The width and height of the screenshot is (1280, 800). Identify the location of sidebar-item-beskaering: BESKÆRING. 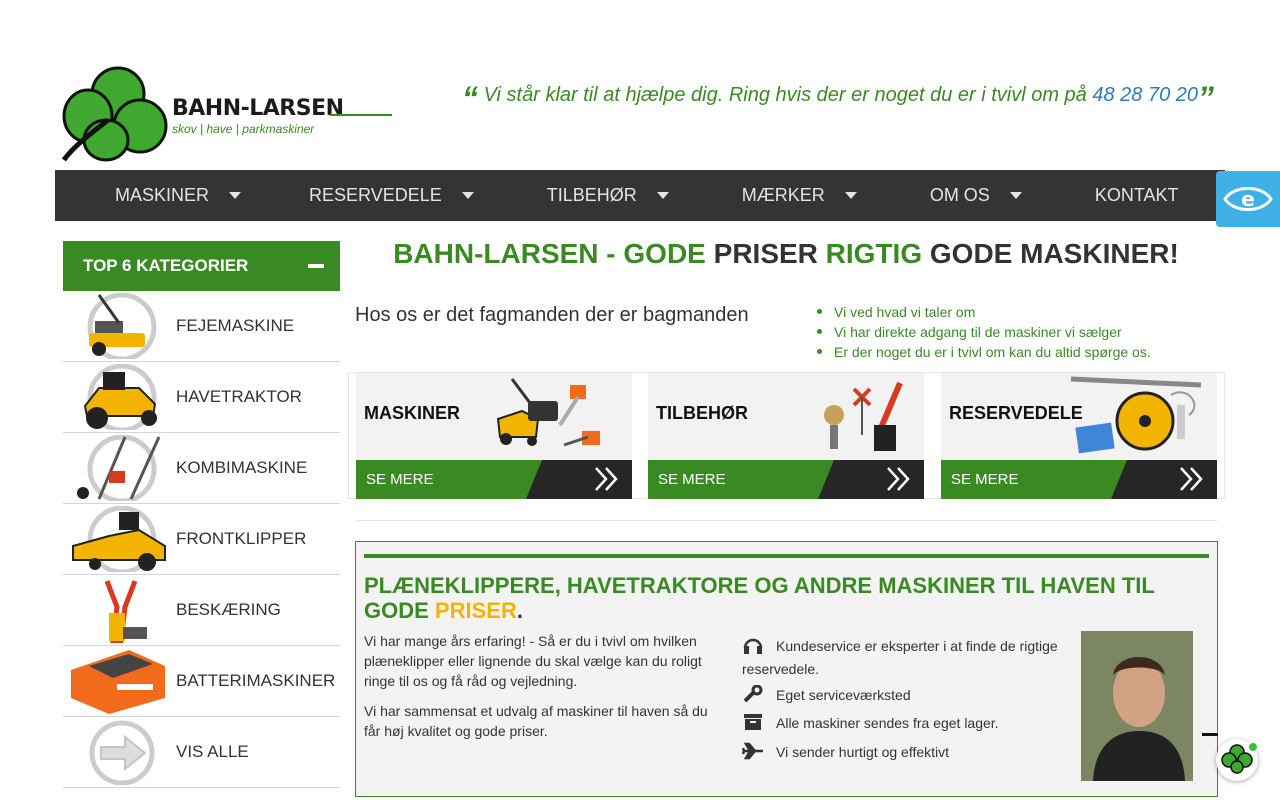
(201, 610).